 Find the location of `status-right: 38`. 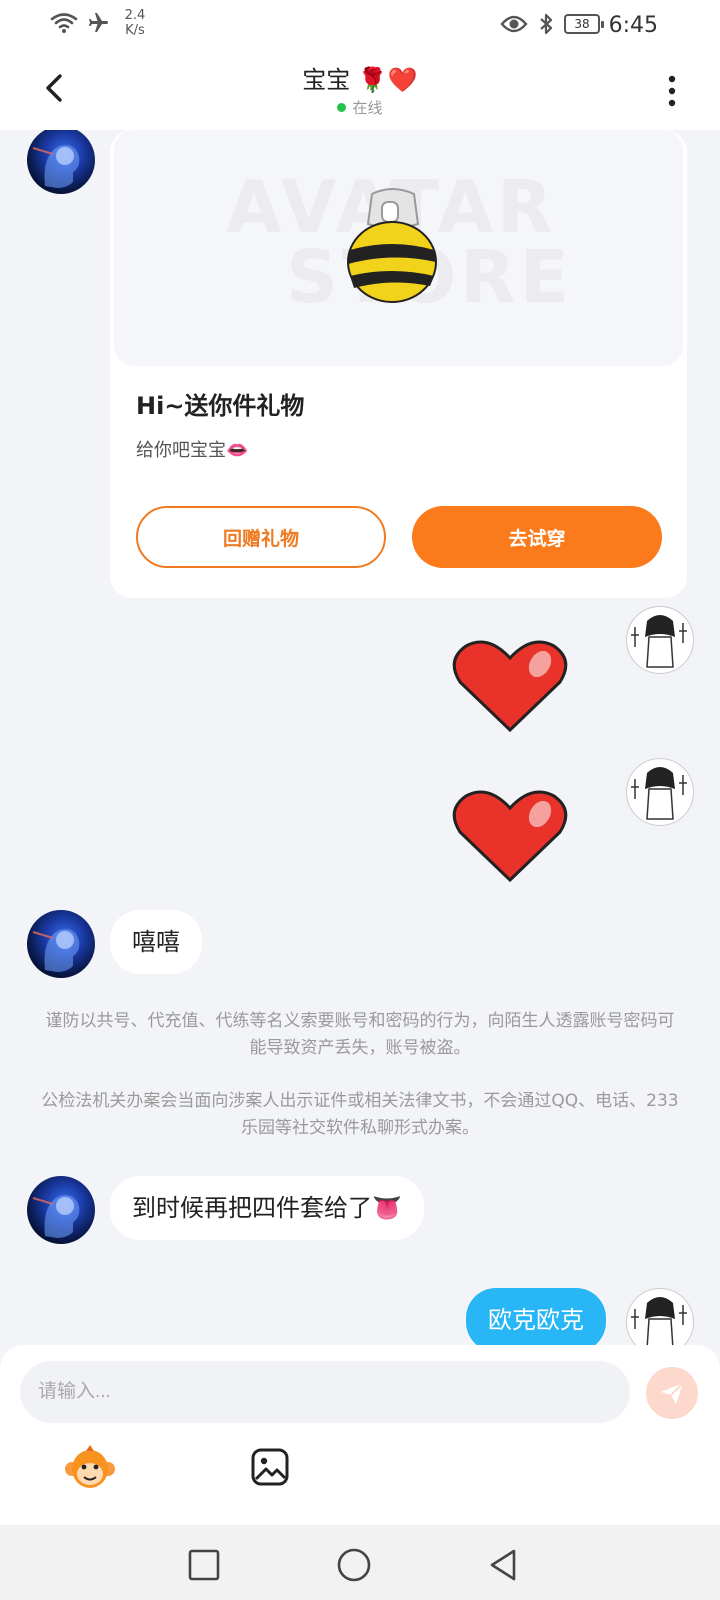

status-right: 38 is located at coordinates (552, 24).